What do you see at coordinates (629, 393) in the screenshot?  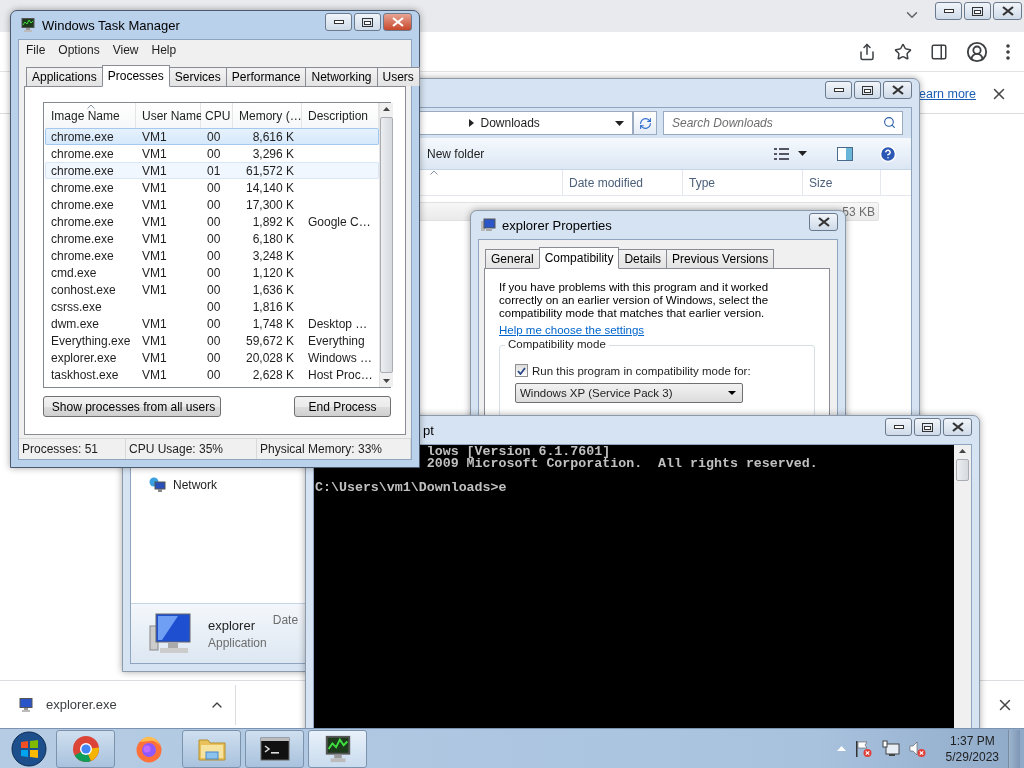 I see `mode-dropdown: Windows XP (Service Pack 3)` at bounding box center [629, 393].